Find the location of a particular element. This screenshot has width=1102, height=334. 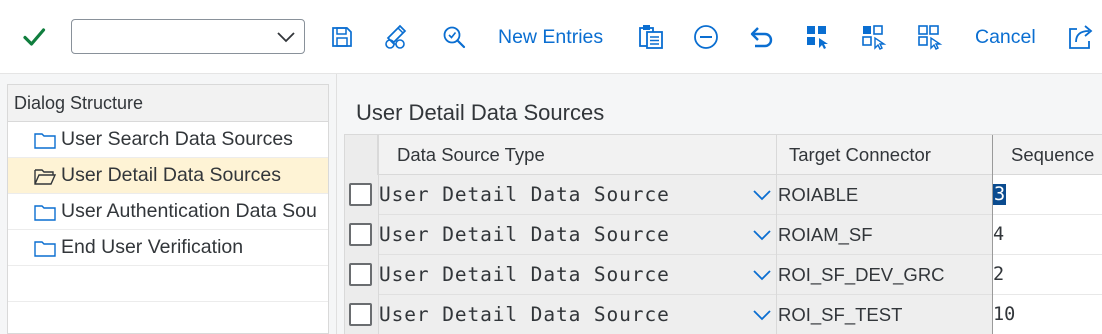

minus-circle-icon is located at coordinates (706, 37).